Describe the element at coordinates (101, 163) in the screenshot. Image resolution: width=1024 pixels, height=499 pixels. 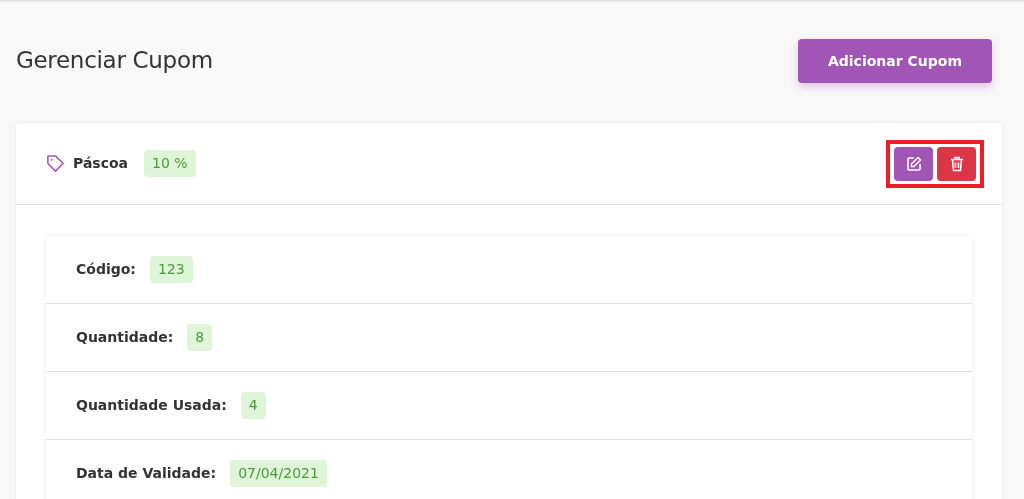
I see `coupon-name: Páscoa` at that location.